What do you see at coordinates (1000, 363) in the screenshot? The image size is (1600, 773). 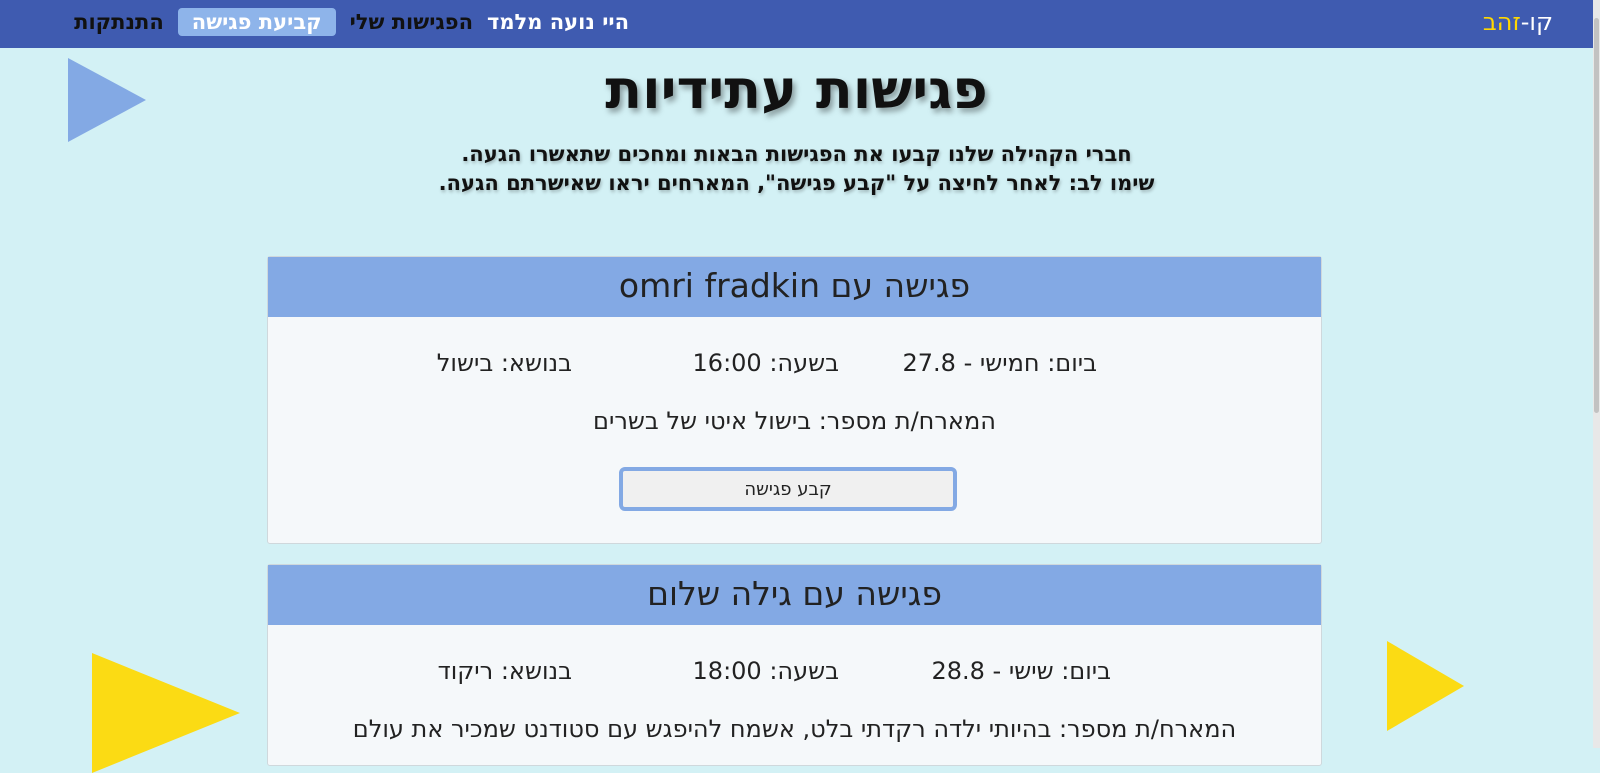 I see `meeting-day: ביום: חמישי - 27.8` at bounding box center [1000, 363].